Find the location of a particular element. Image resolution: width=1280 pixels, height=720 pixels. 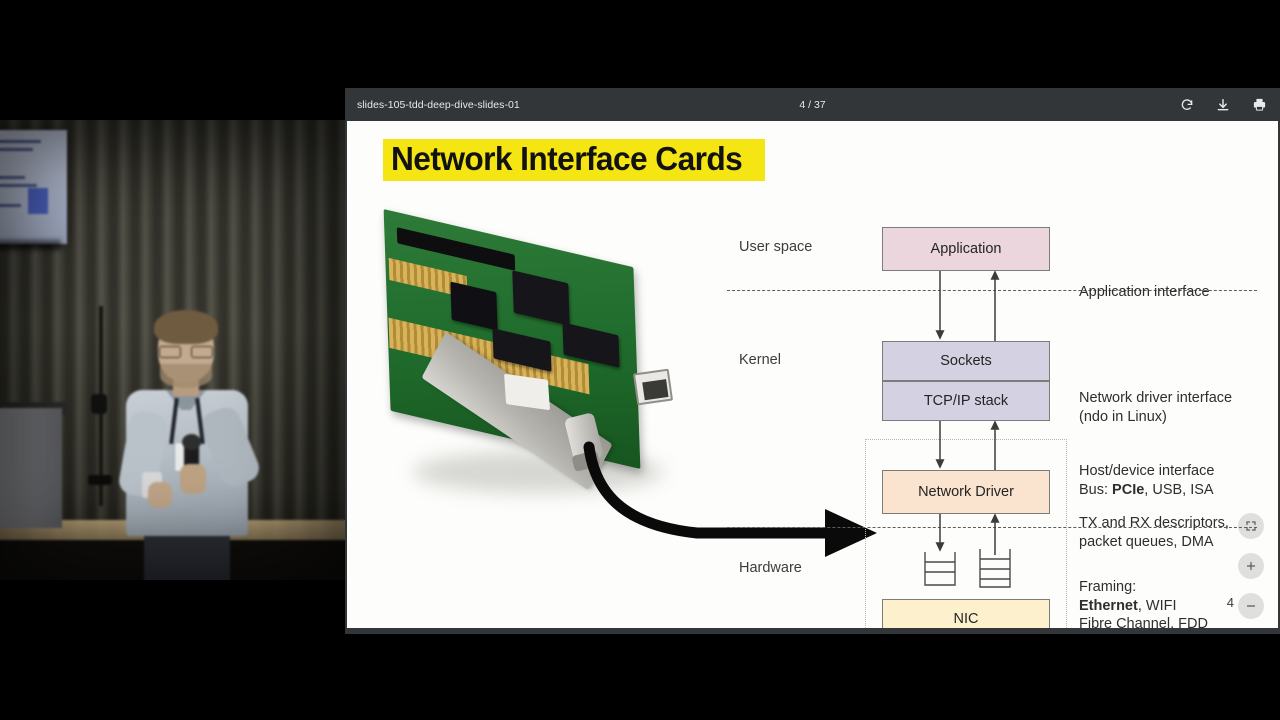

note-driver-line2: (ndo in Linux) is located at coordinates (1123, 416).